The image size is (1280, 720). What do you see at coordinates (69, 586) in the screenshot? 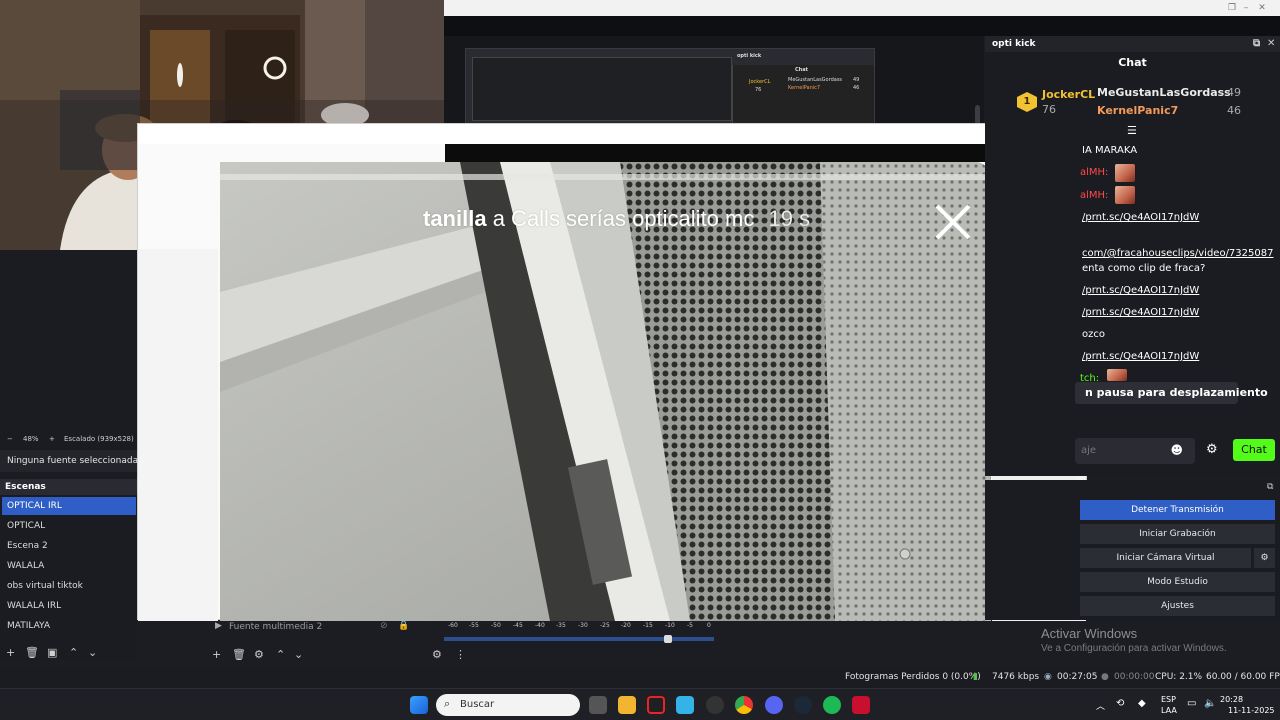
I see `scene-item: obs virtual tiktok` at bounding box center [69, 586].